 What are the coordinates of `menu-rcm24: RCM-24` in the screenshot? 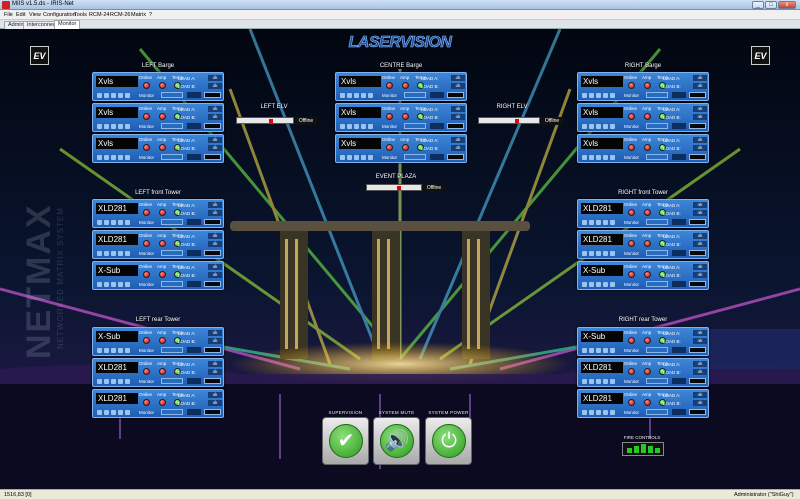 It's located at (99, 15).